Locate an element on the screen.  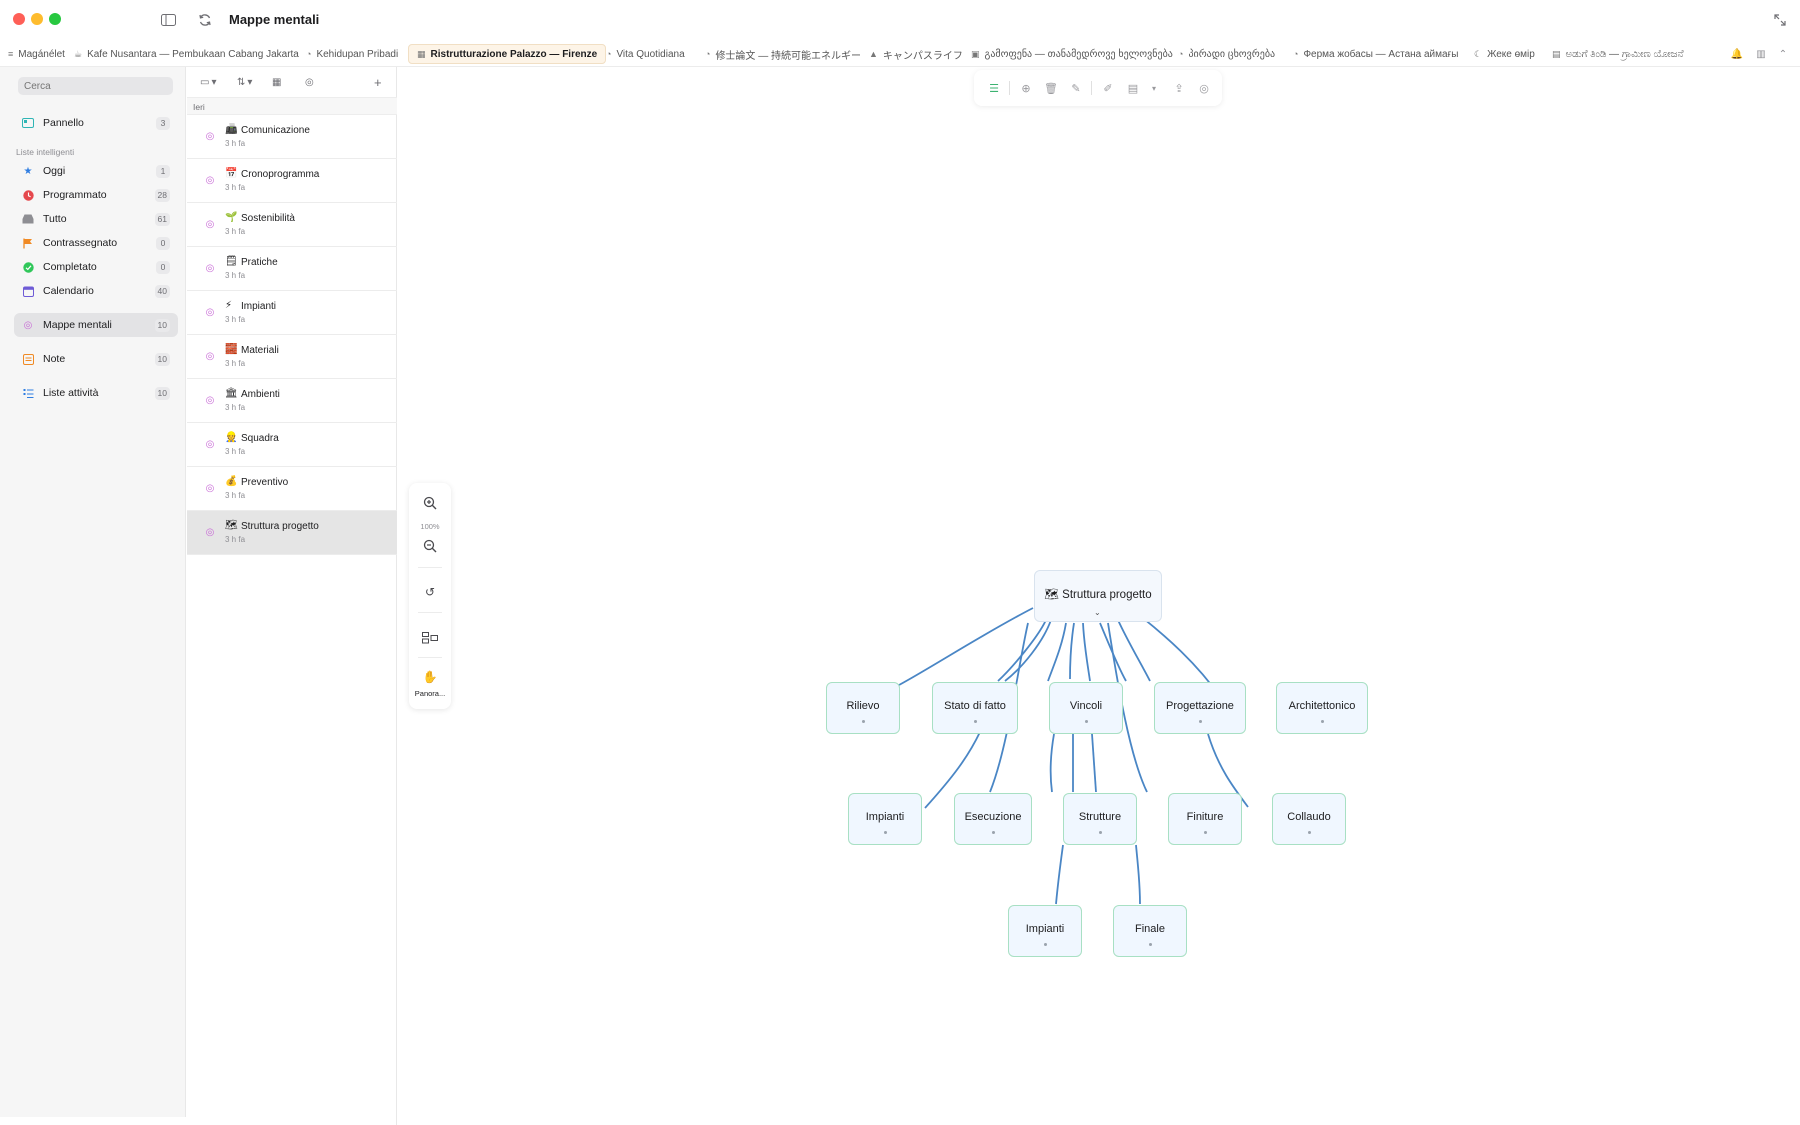
inbox-filter-button: ▭ ▾ is located at coordinates (208, 82).